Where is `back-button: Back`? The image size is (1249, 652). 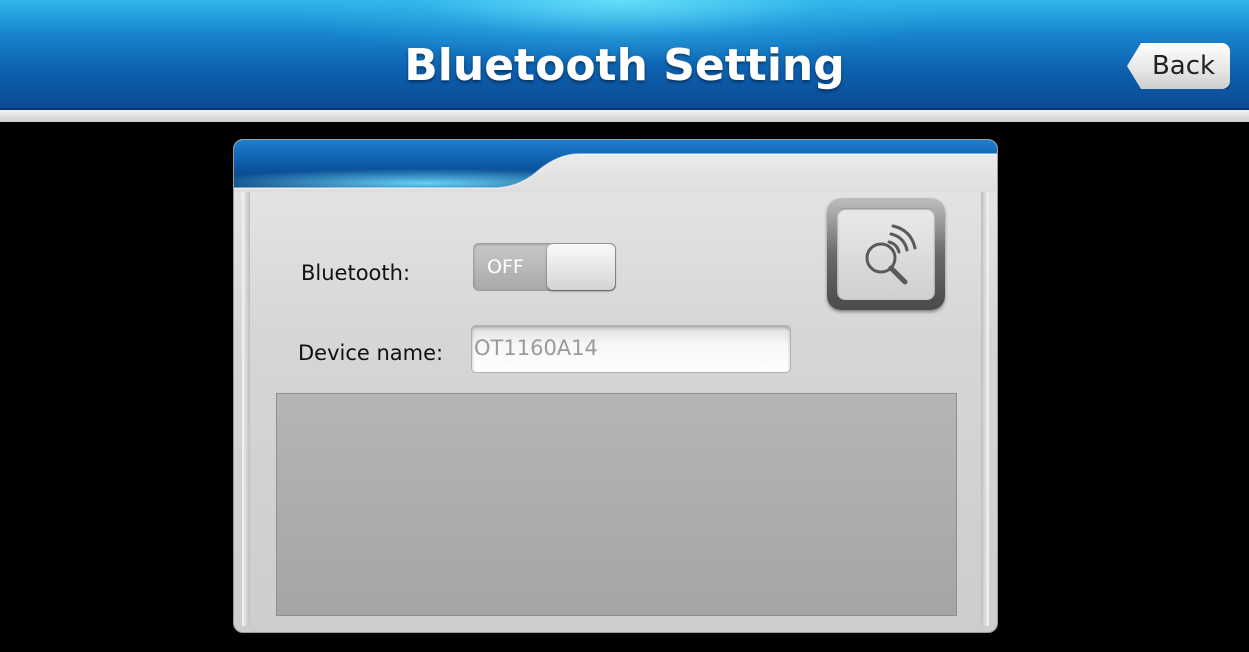 back-button: Back is located at coordinates (1178, 66).